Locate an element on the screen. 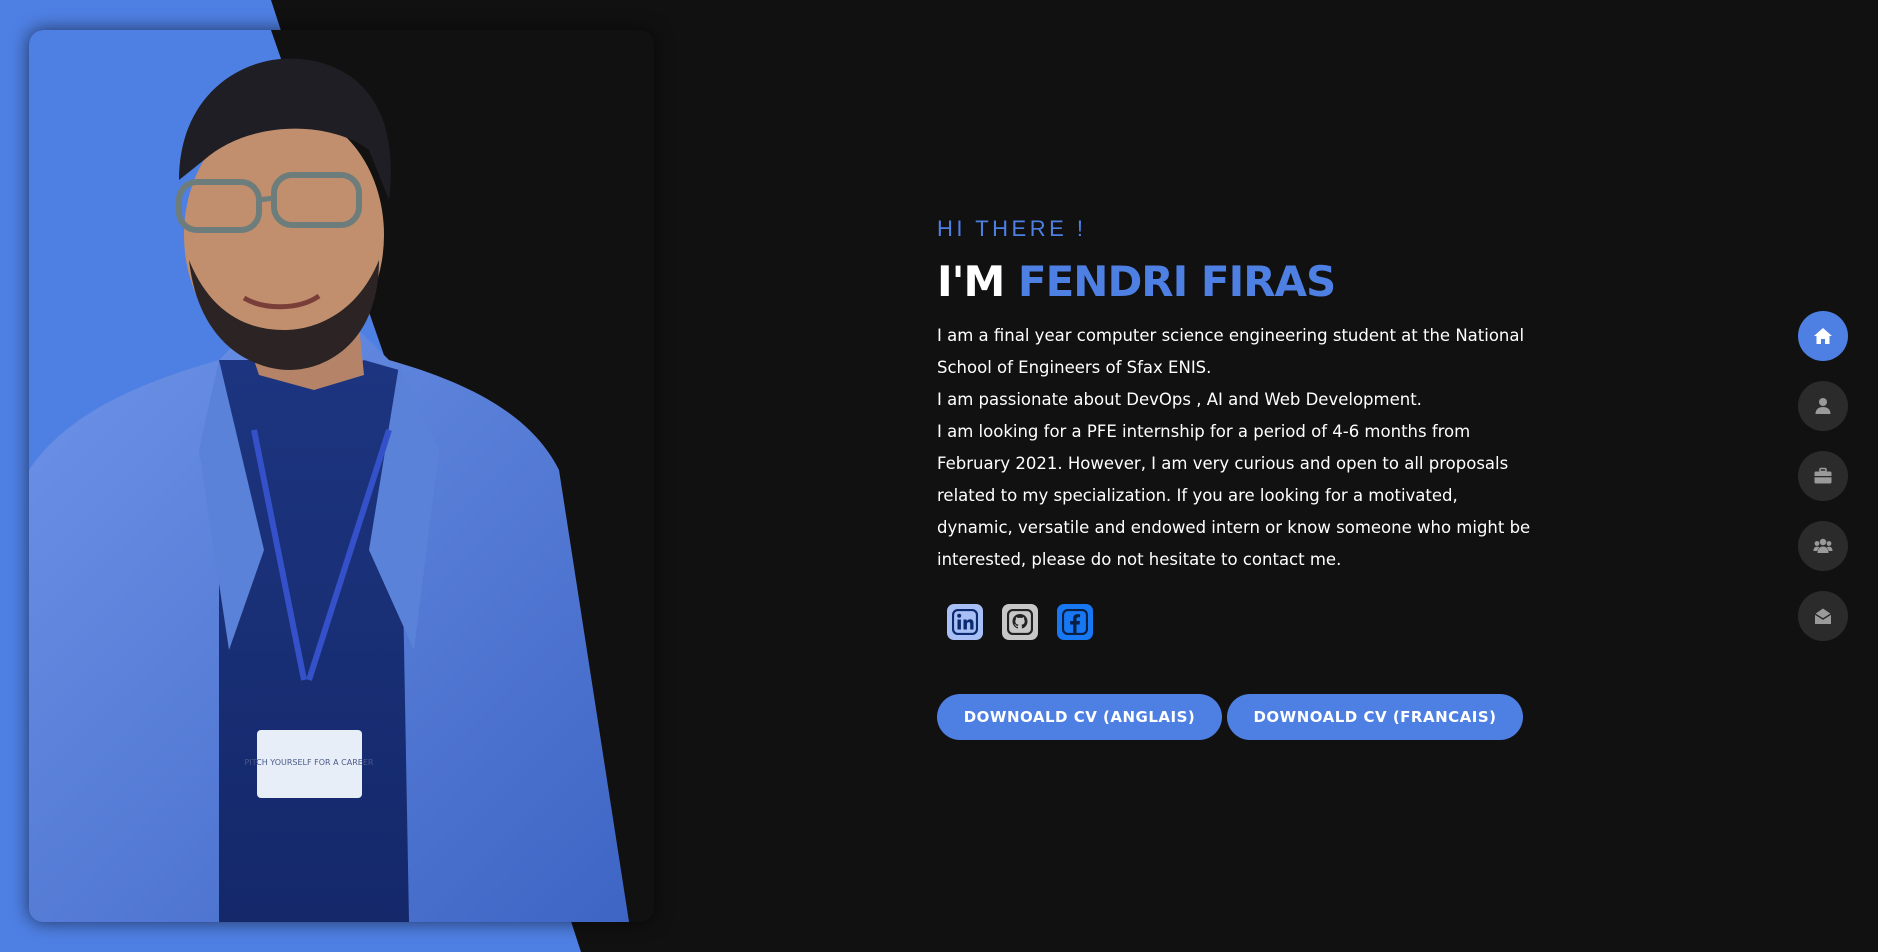 Image resolution: width=1878 pixels, height=952 pixels. home-icon is located at coordinates (1823, 336).